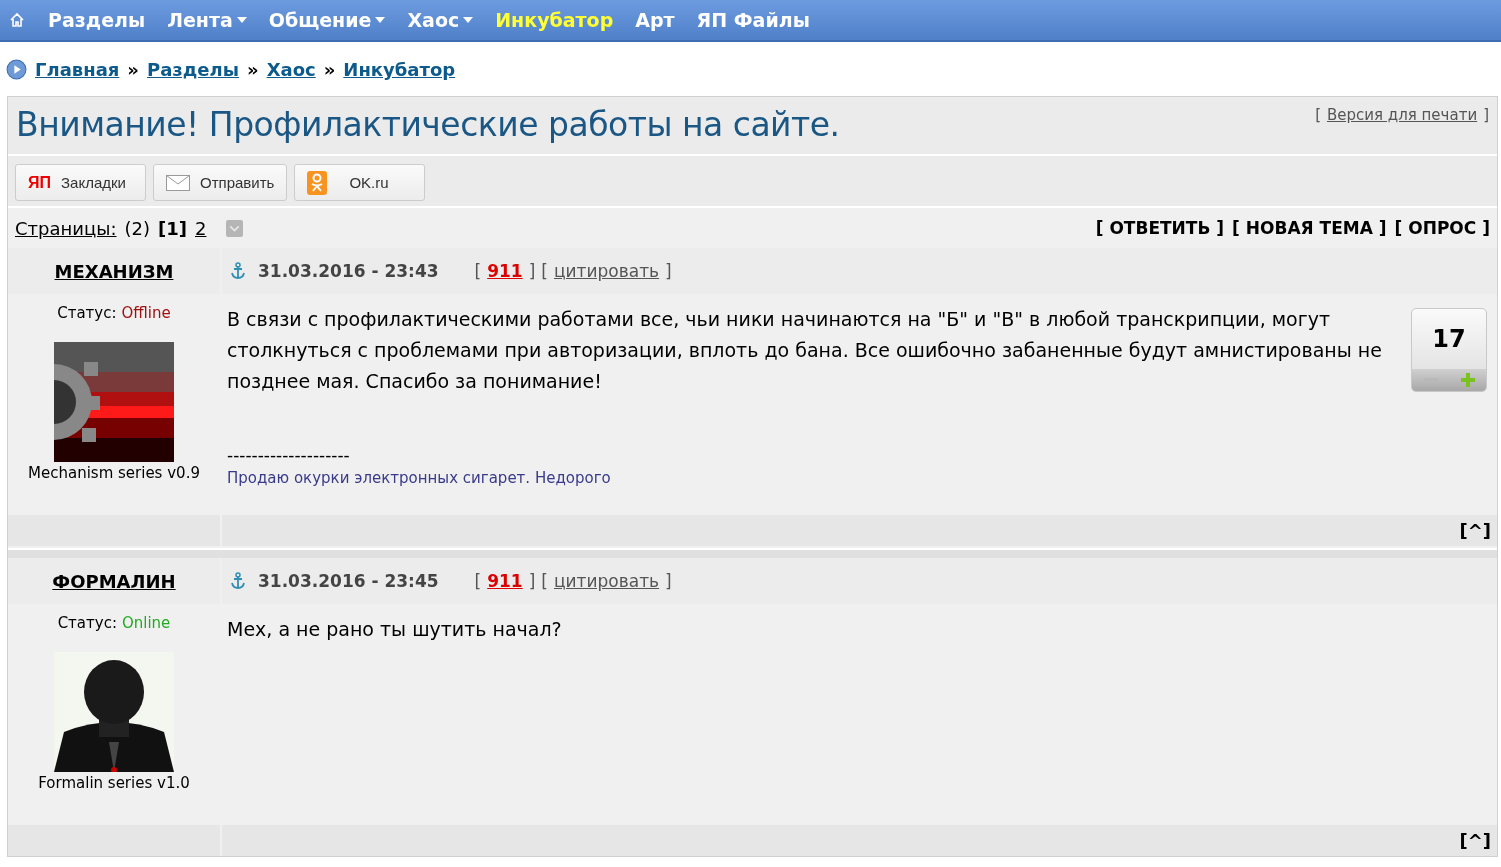  What do you see at coordinates (805, 350) in the screenshot?
I see `post-text: В связи с профилактическими работами все, чьи ники начинаются на "Б" и "В" в любой транскрипции, могут столкнуться с проблемами при авторизации, вплоть до бана. Все ошибочно забаненные будут амнистированы не позднее мая. Спасибо за понимание!` at bounding box center [805, 350].